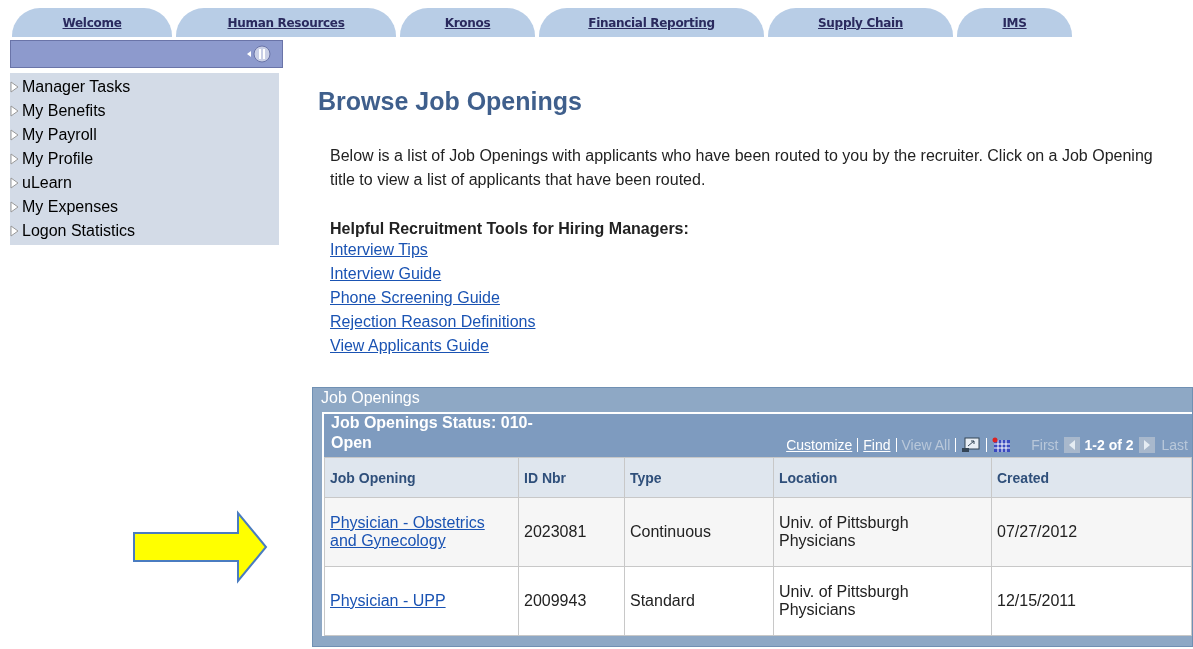  I want to click on grid-title: Job Openings, so click(370, 398).